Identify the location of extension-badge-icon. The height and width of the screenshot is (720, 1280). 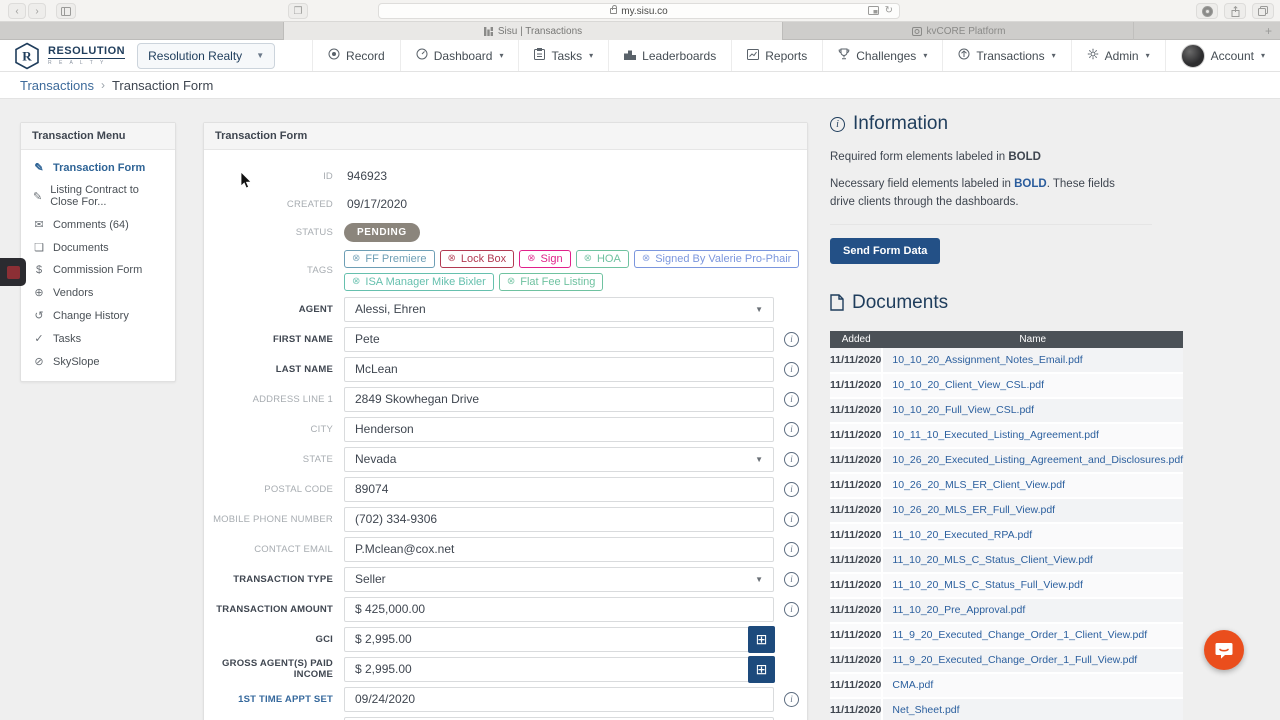
(1207, 11).